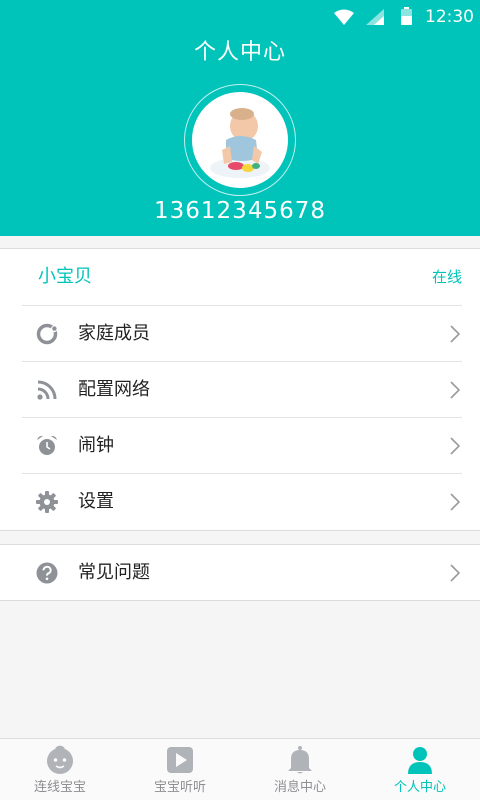  I want to click on person-icon, so click(420, 760).